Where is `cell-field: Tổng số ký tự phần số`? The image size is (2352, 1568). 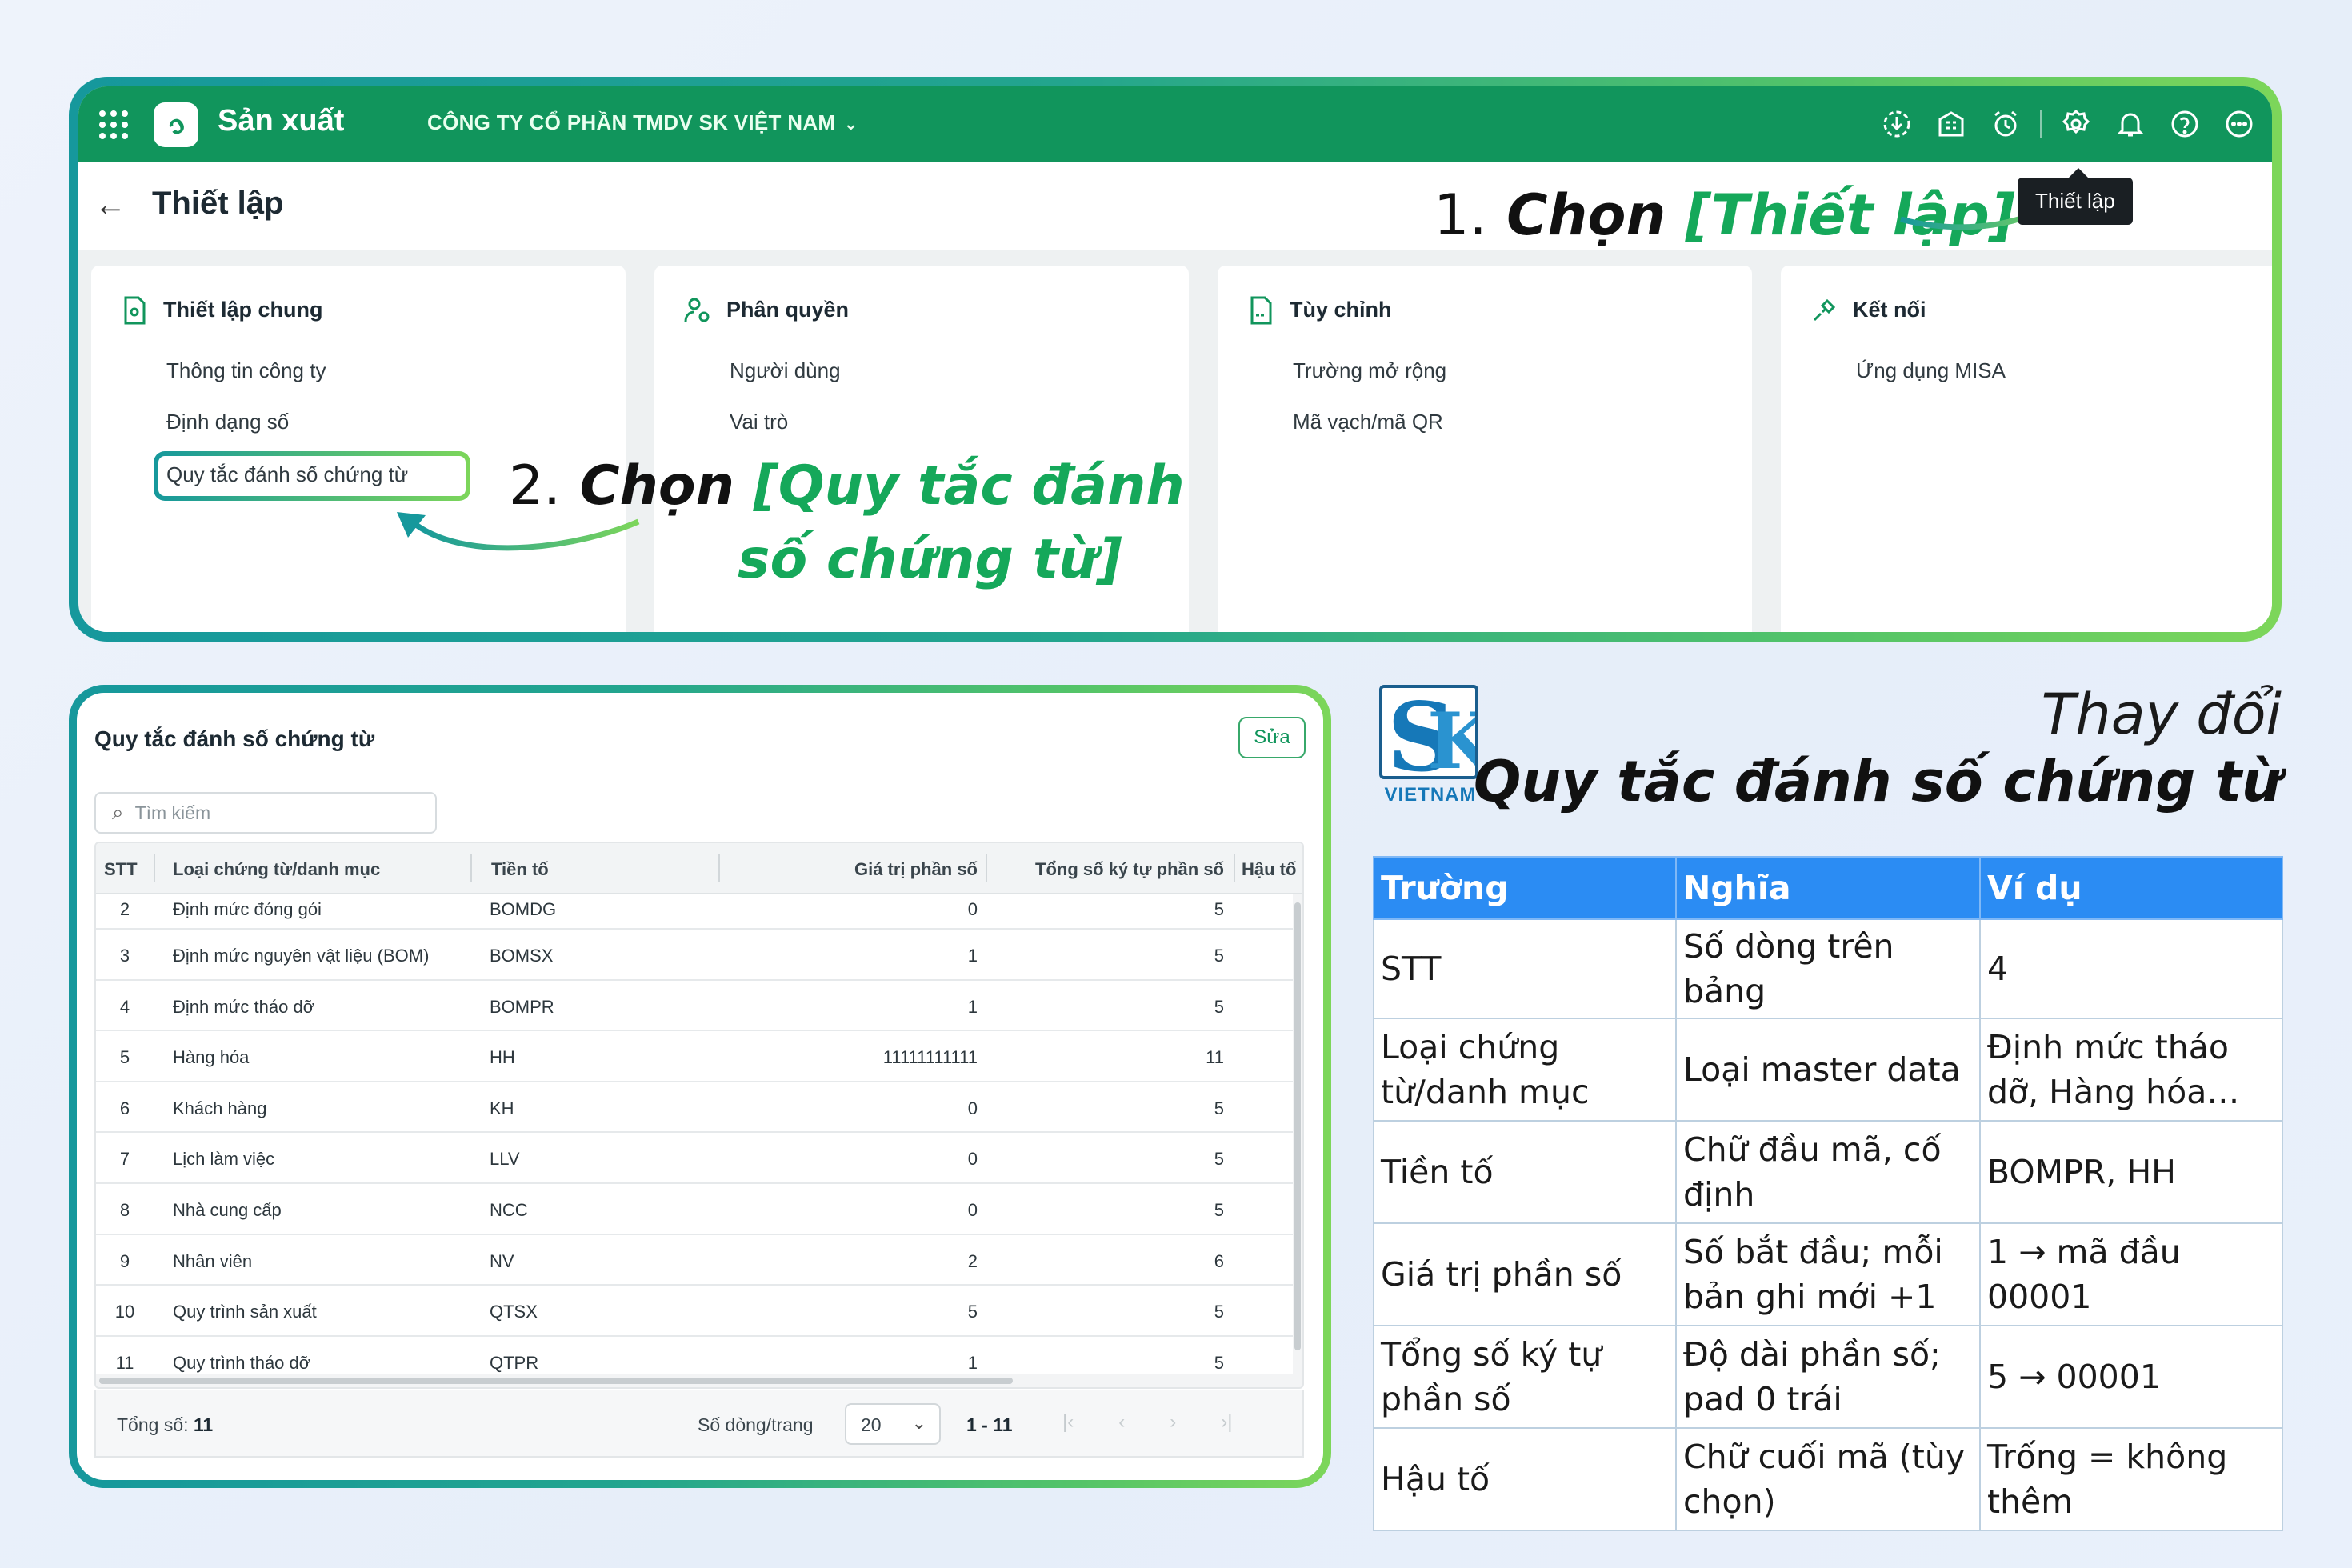 cell-field: Tổng số ký tự phần số is located at coordinates (1525, 1377).